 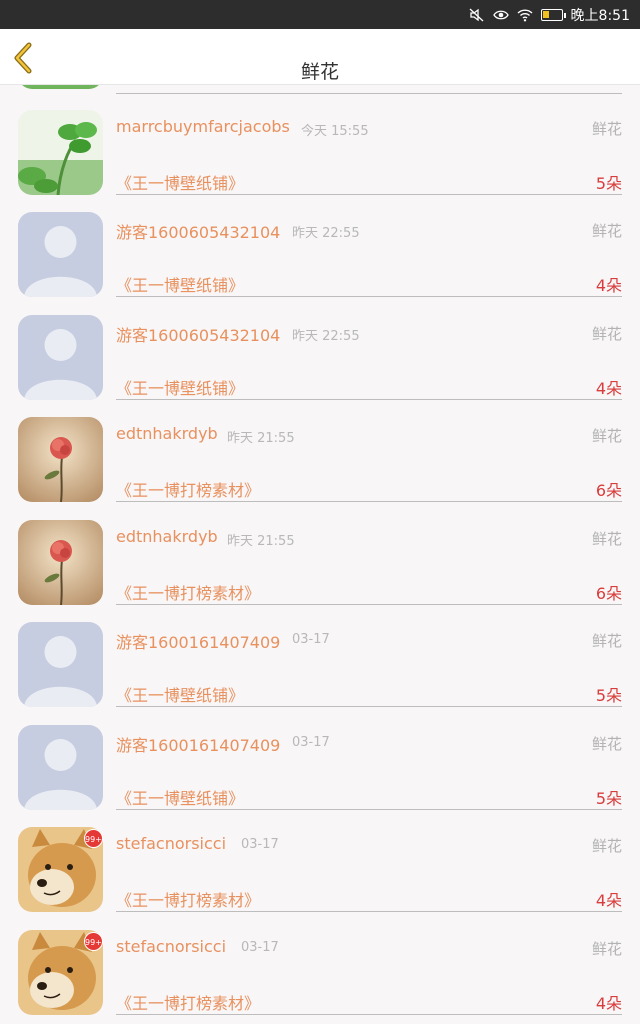 I want to click on battery-icon, so click(x=553, y=14).